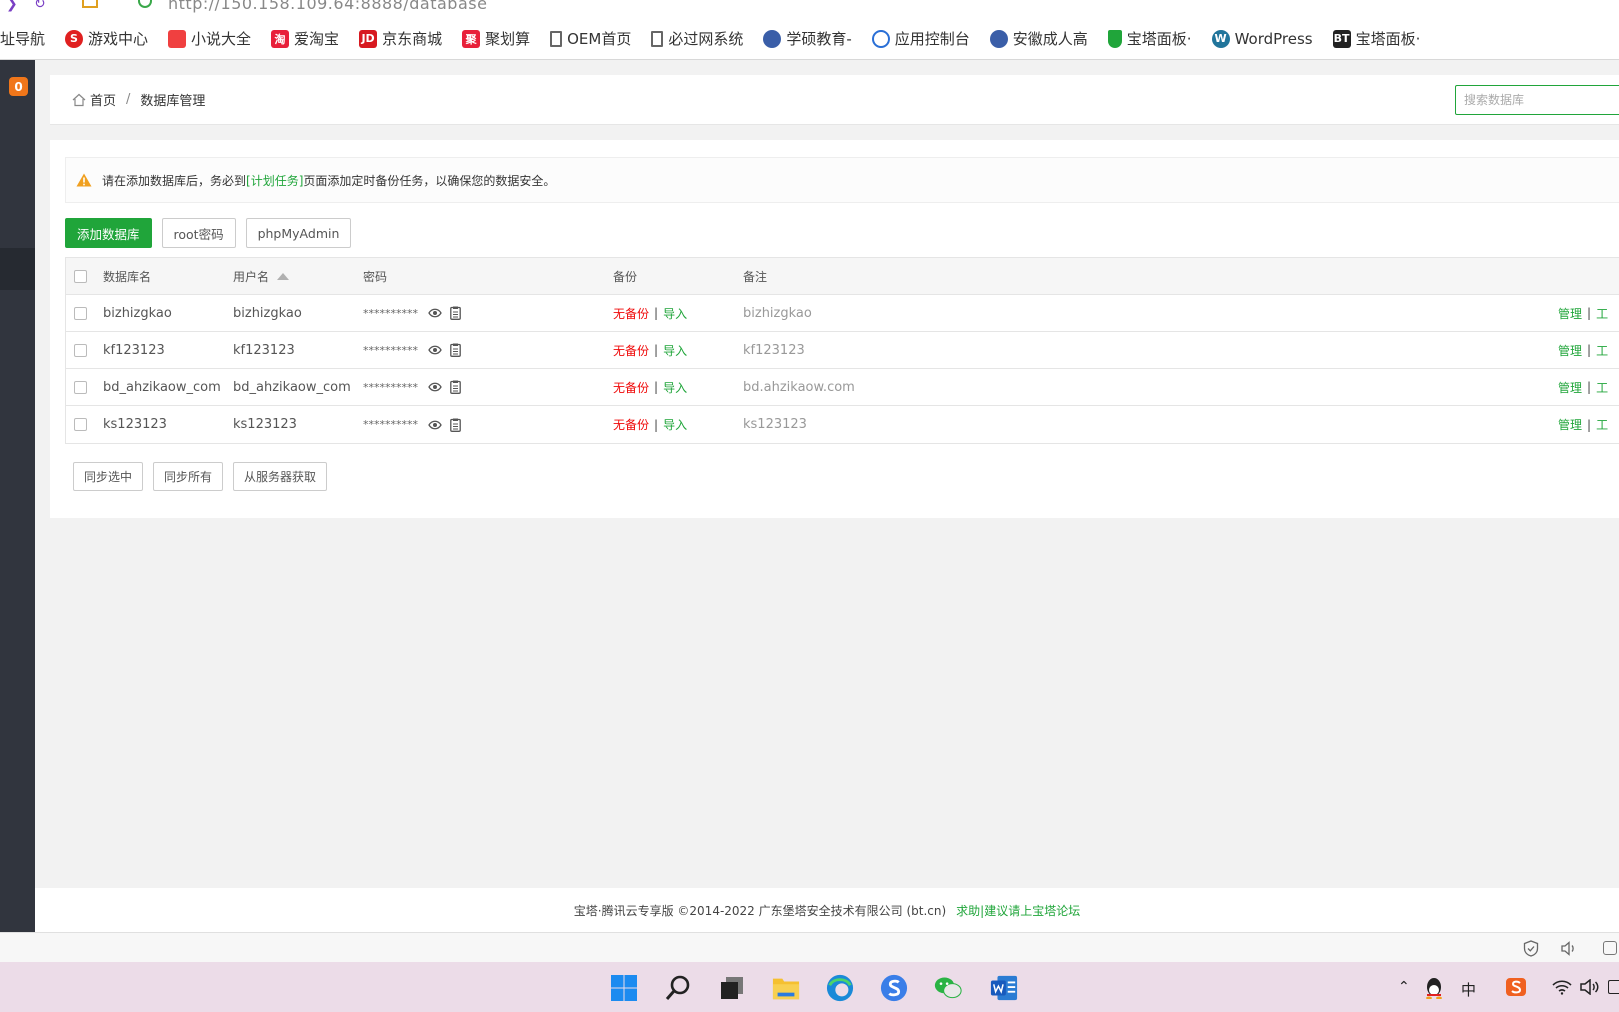  I want to click on bottom-actions: 同步选中 同步所有 从服务器获取, so click(205, 476).